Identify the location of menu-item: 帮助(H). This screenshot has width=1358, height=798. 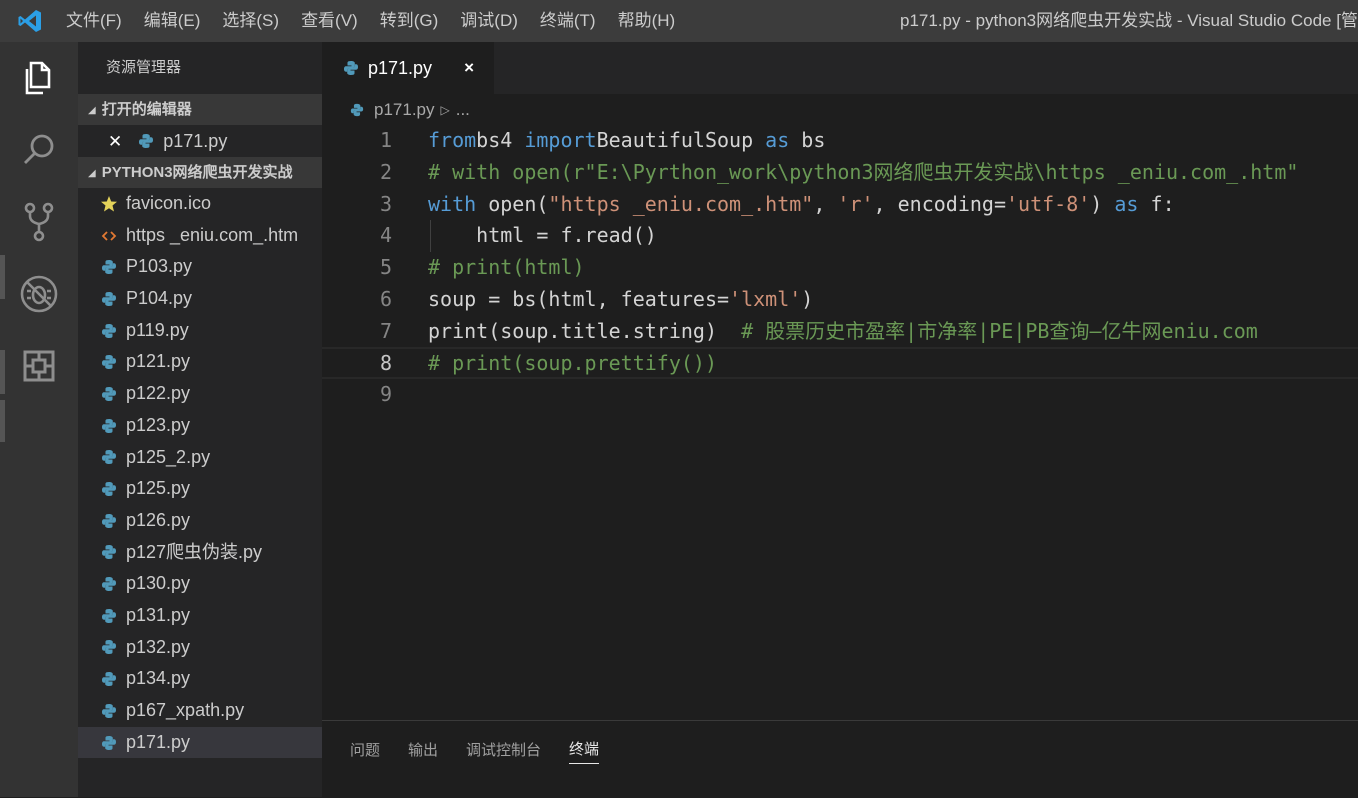
(647, 21).